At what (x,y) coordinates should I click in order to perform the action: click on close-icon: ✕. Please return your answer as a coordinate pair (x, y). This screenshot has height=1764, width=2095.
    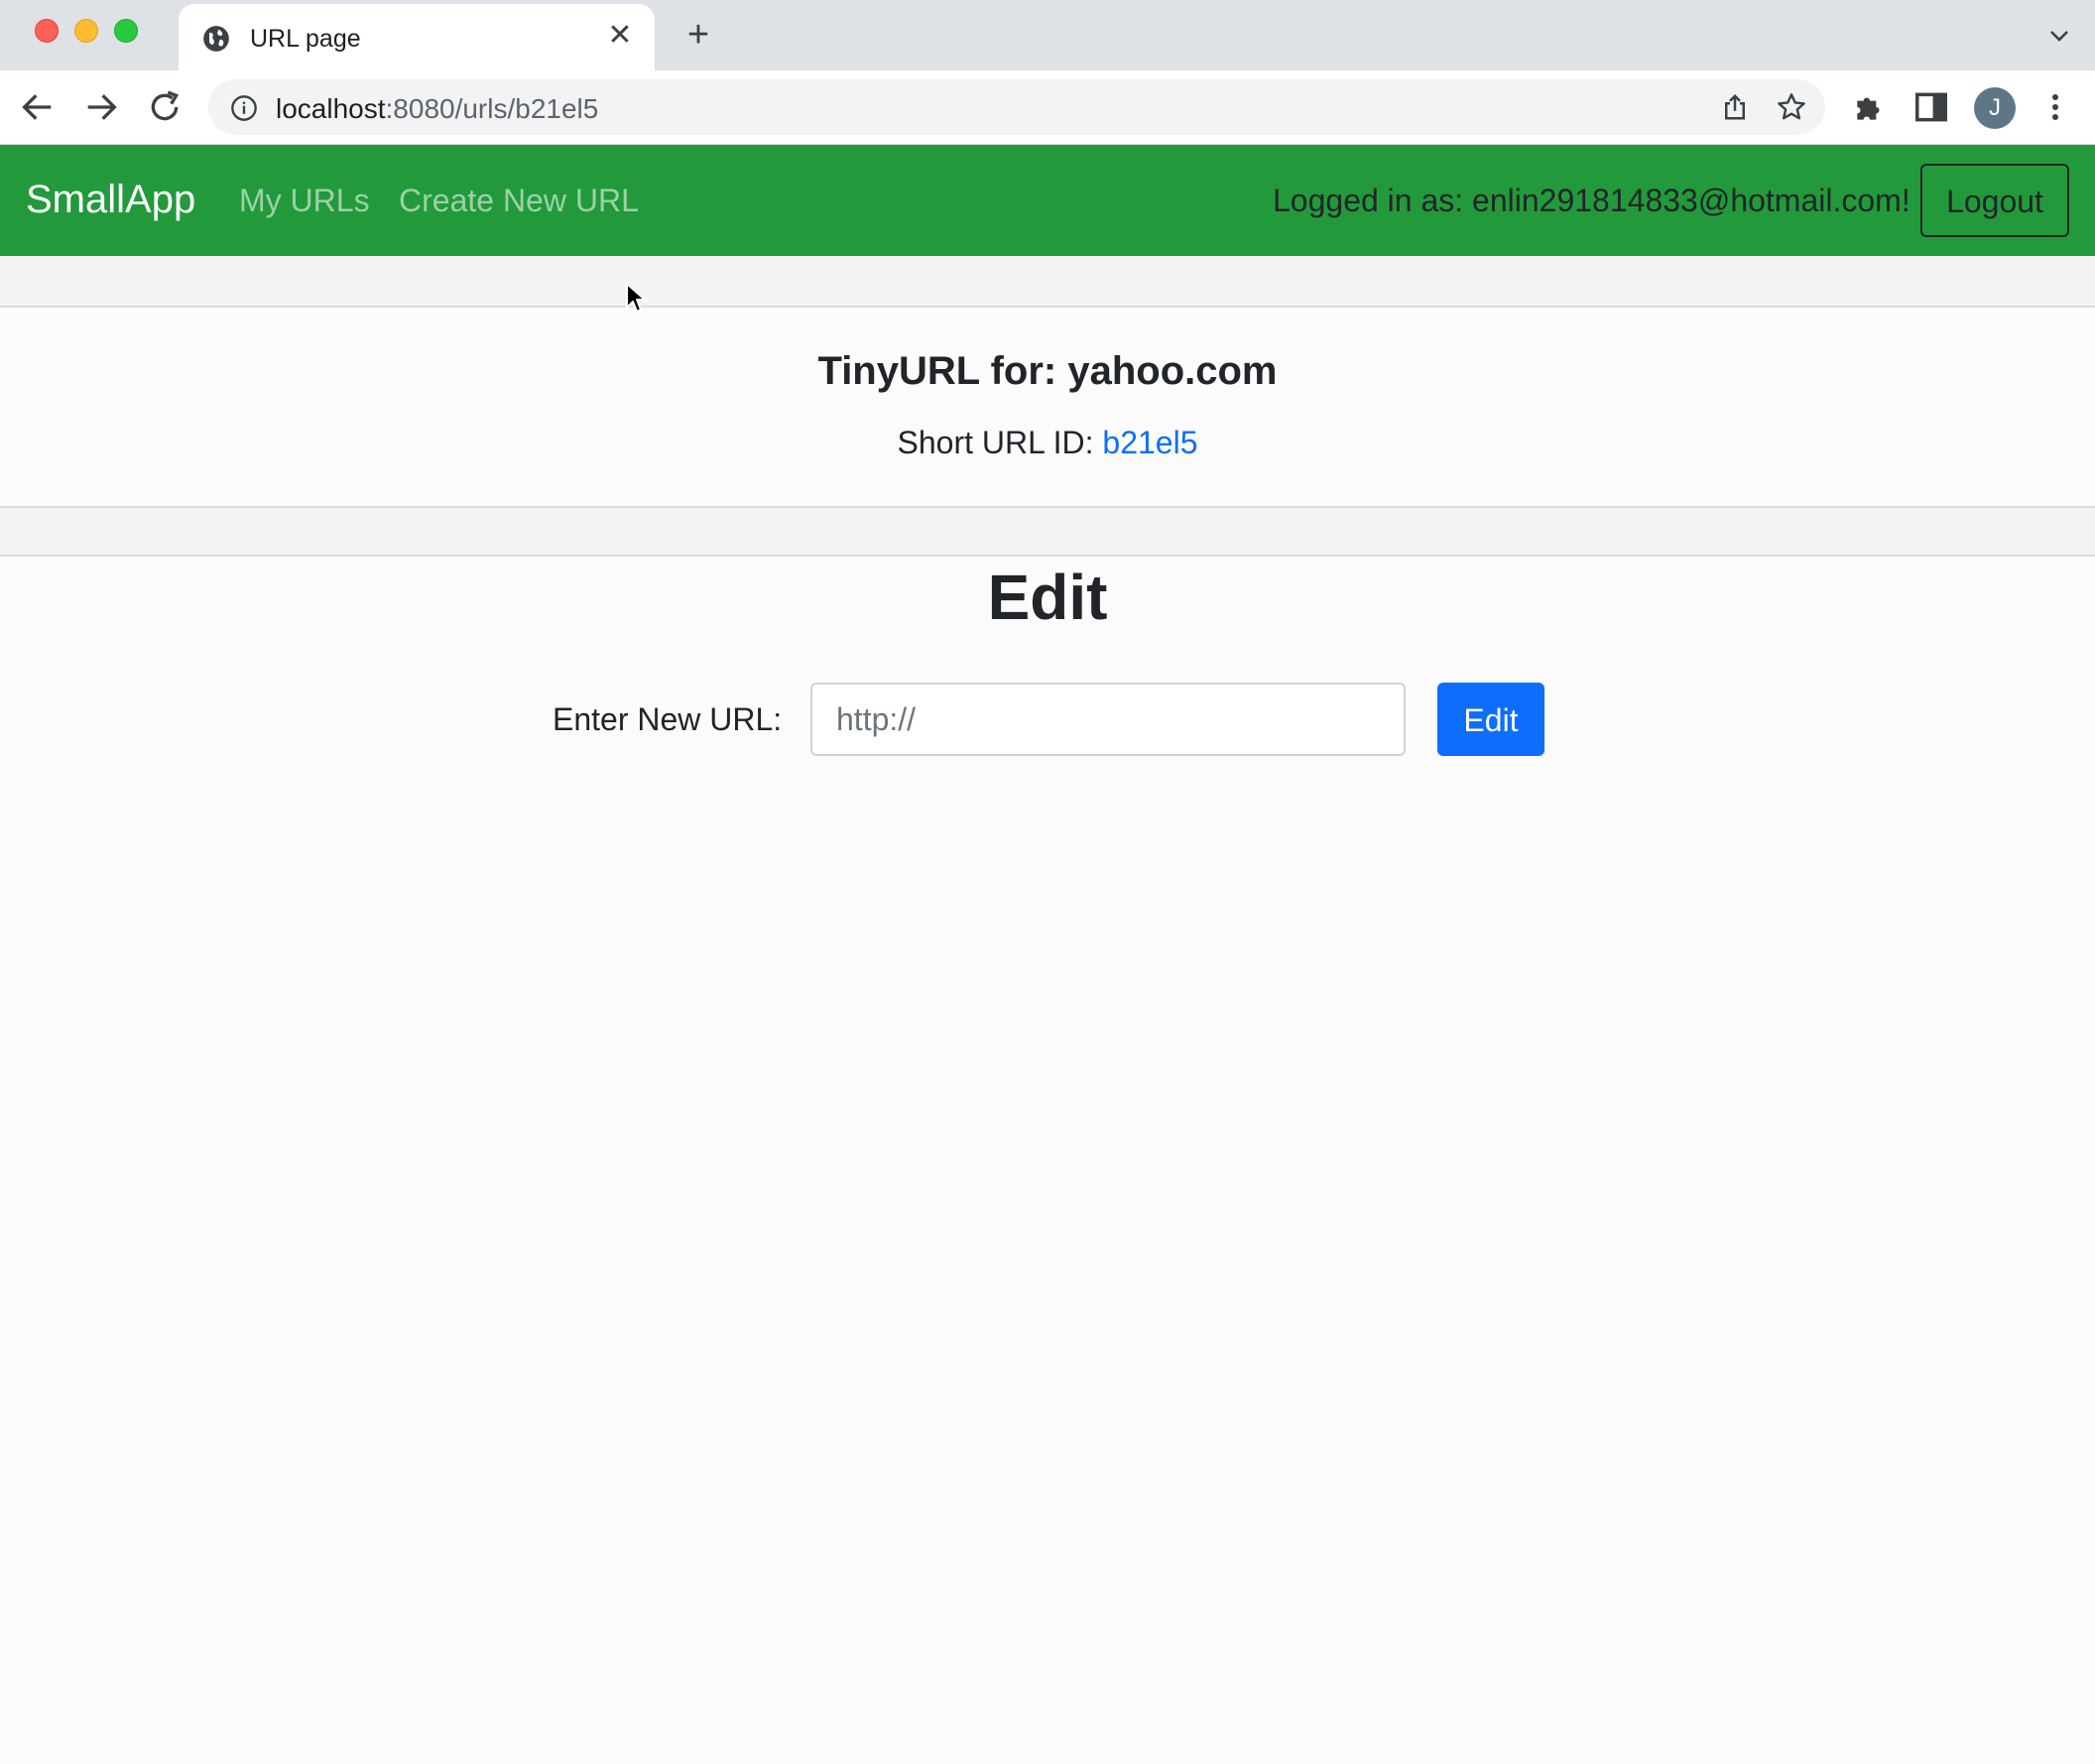
    Looking at the image, I should click on (620, 36).